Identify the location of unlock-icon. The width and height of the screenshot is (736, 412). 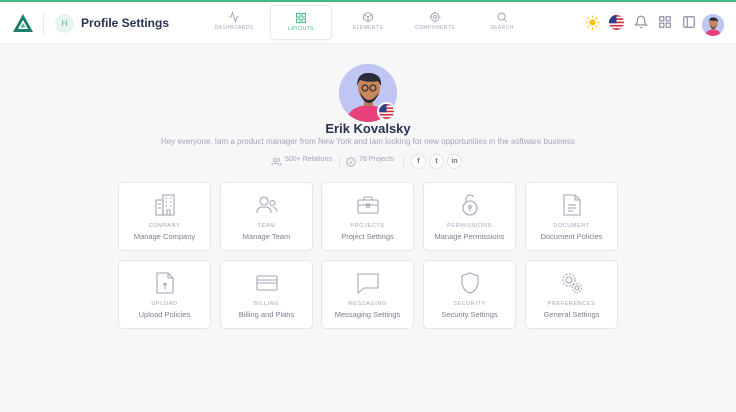
(470, 205).